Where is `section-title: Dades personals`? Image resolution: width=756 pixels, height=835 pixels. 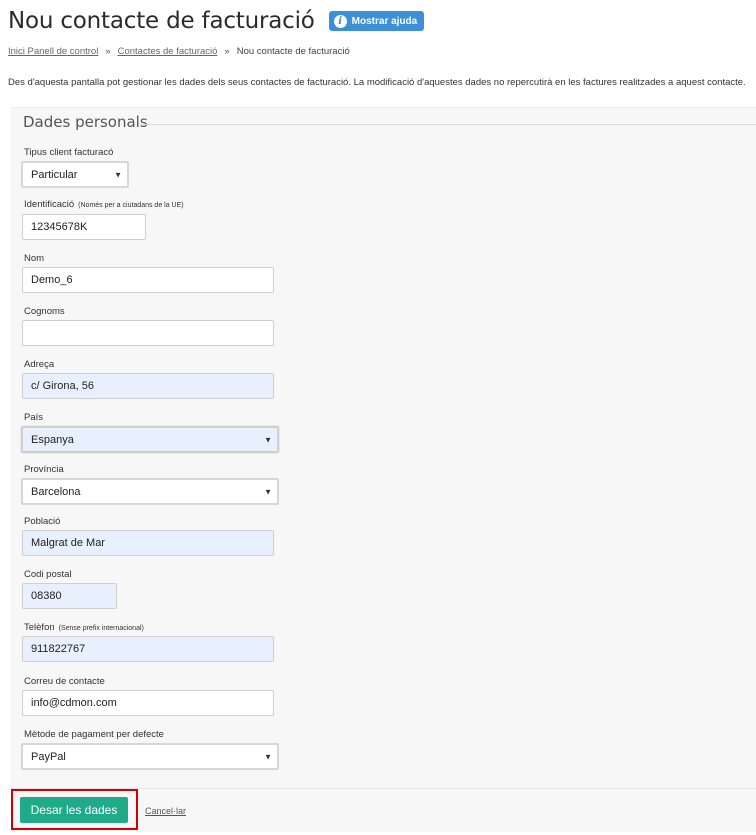 section-title: Dades personals is located at coordinates (85, 122).